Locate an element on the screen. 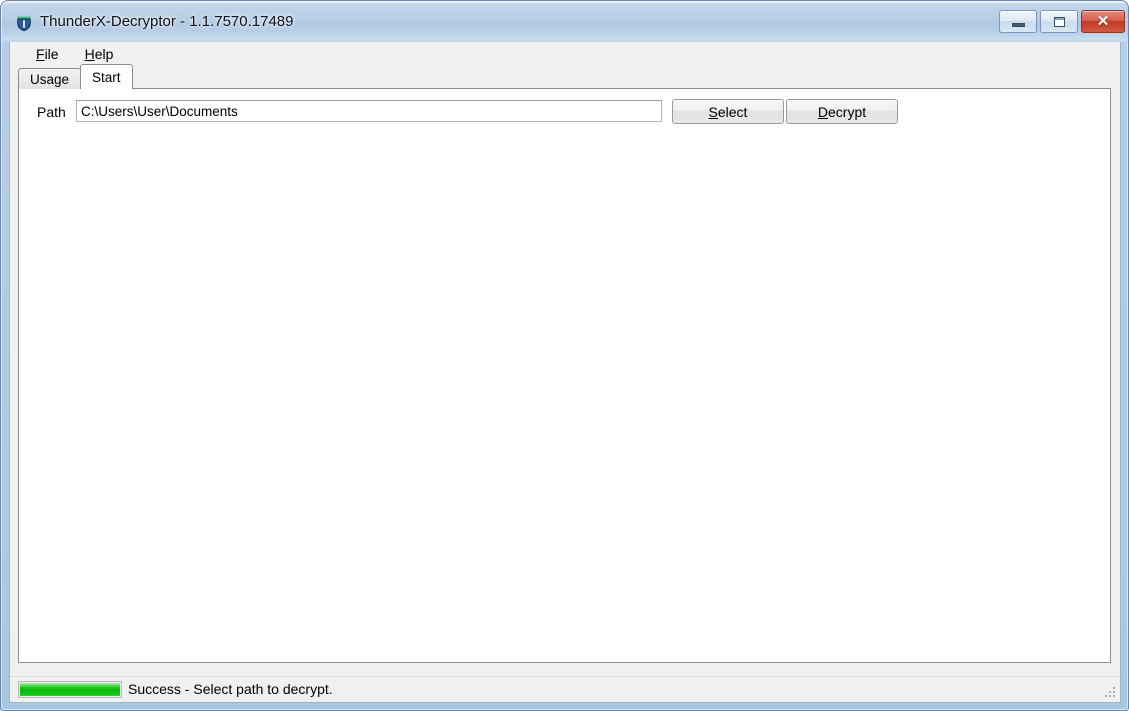 The height and width of the screenshot is (711, 1129). close-icon: ✕ is located at coordinates (1103, 21).